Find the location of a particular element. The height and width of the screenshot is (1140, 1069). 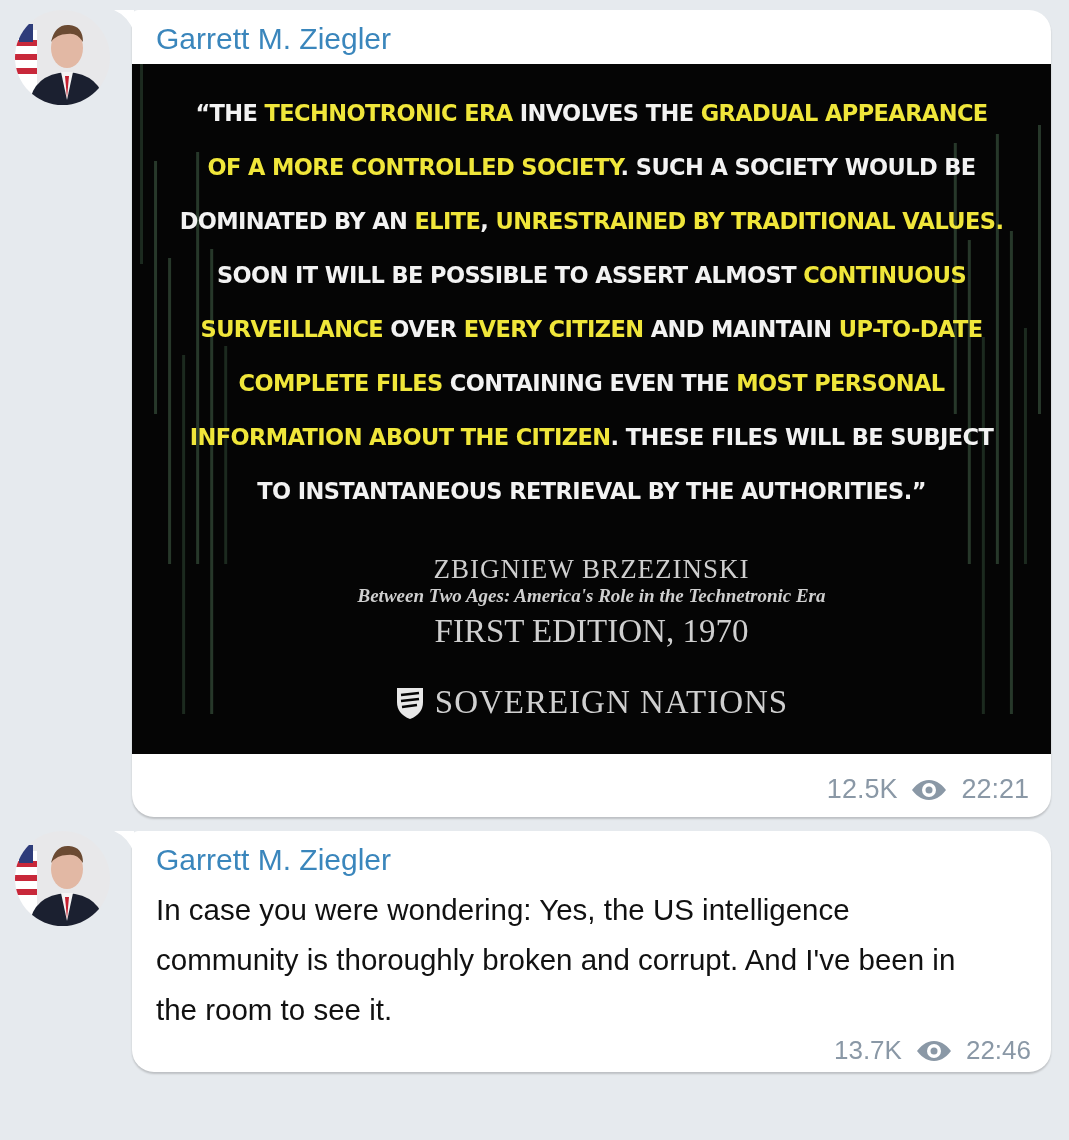

publisher-name: SOVEREIGN NATIONS is located at coordinates (611, 702).